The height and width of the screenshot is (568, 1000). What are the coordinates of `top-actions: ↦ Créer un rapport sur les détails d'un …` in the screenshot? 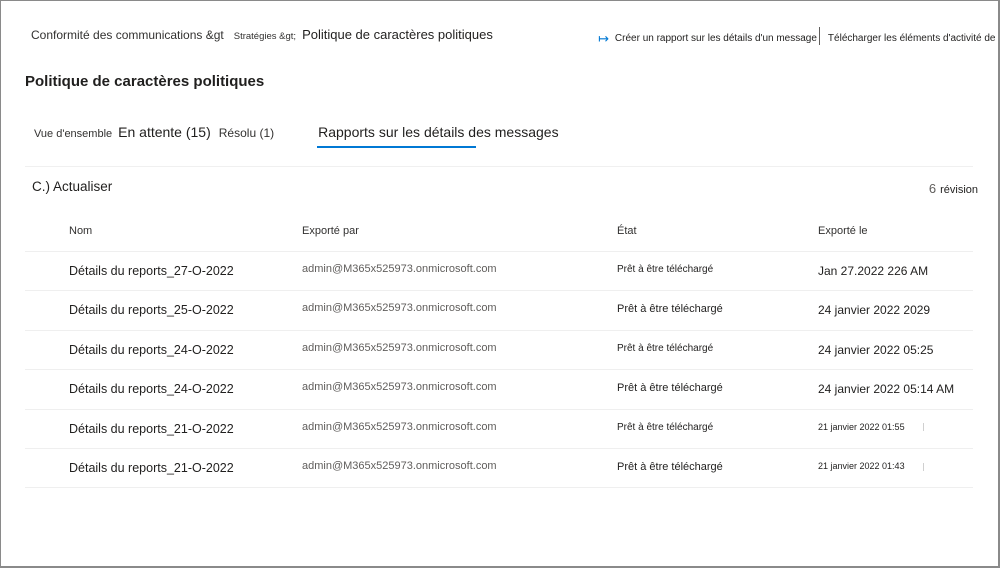 It's located at (797, 37).